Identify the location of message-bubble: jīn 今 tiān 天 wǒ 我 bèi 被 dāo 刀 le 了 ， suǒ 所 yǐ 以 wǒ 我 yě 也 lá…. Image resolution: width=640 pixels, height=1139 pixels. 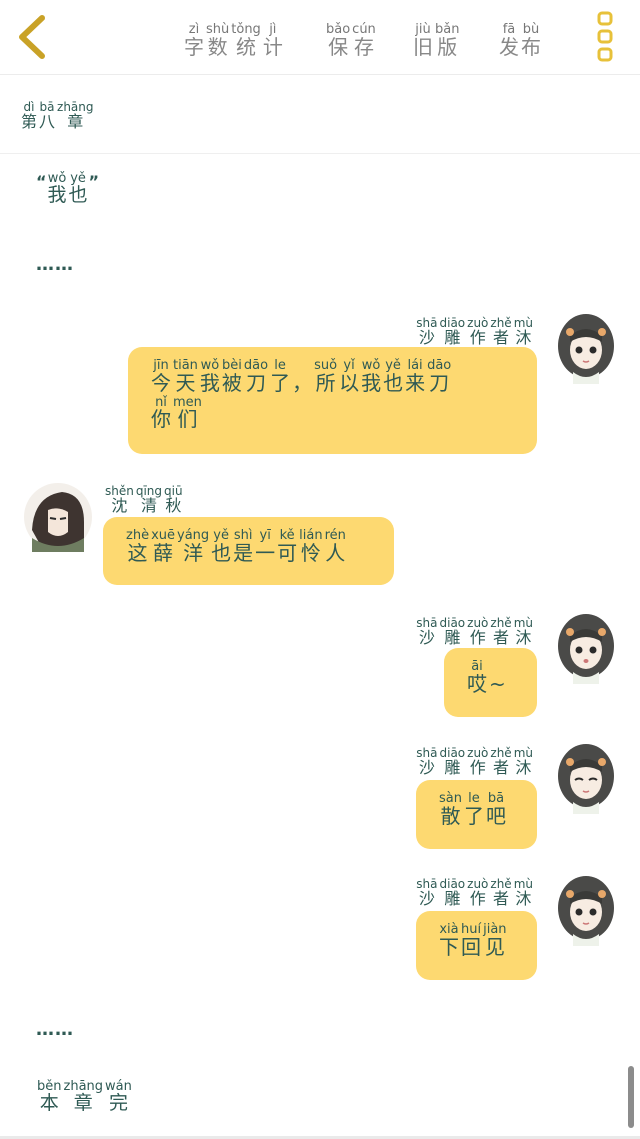
(332, 400).